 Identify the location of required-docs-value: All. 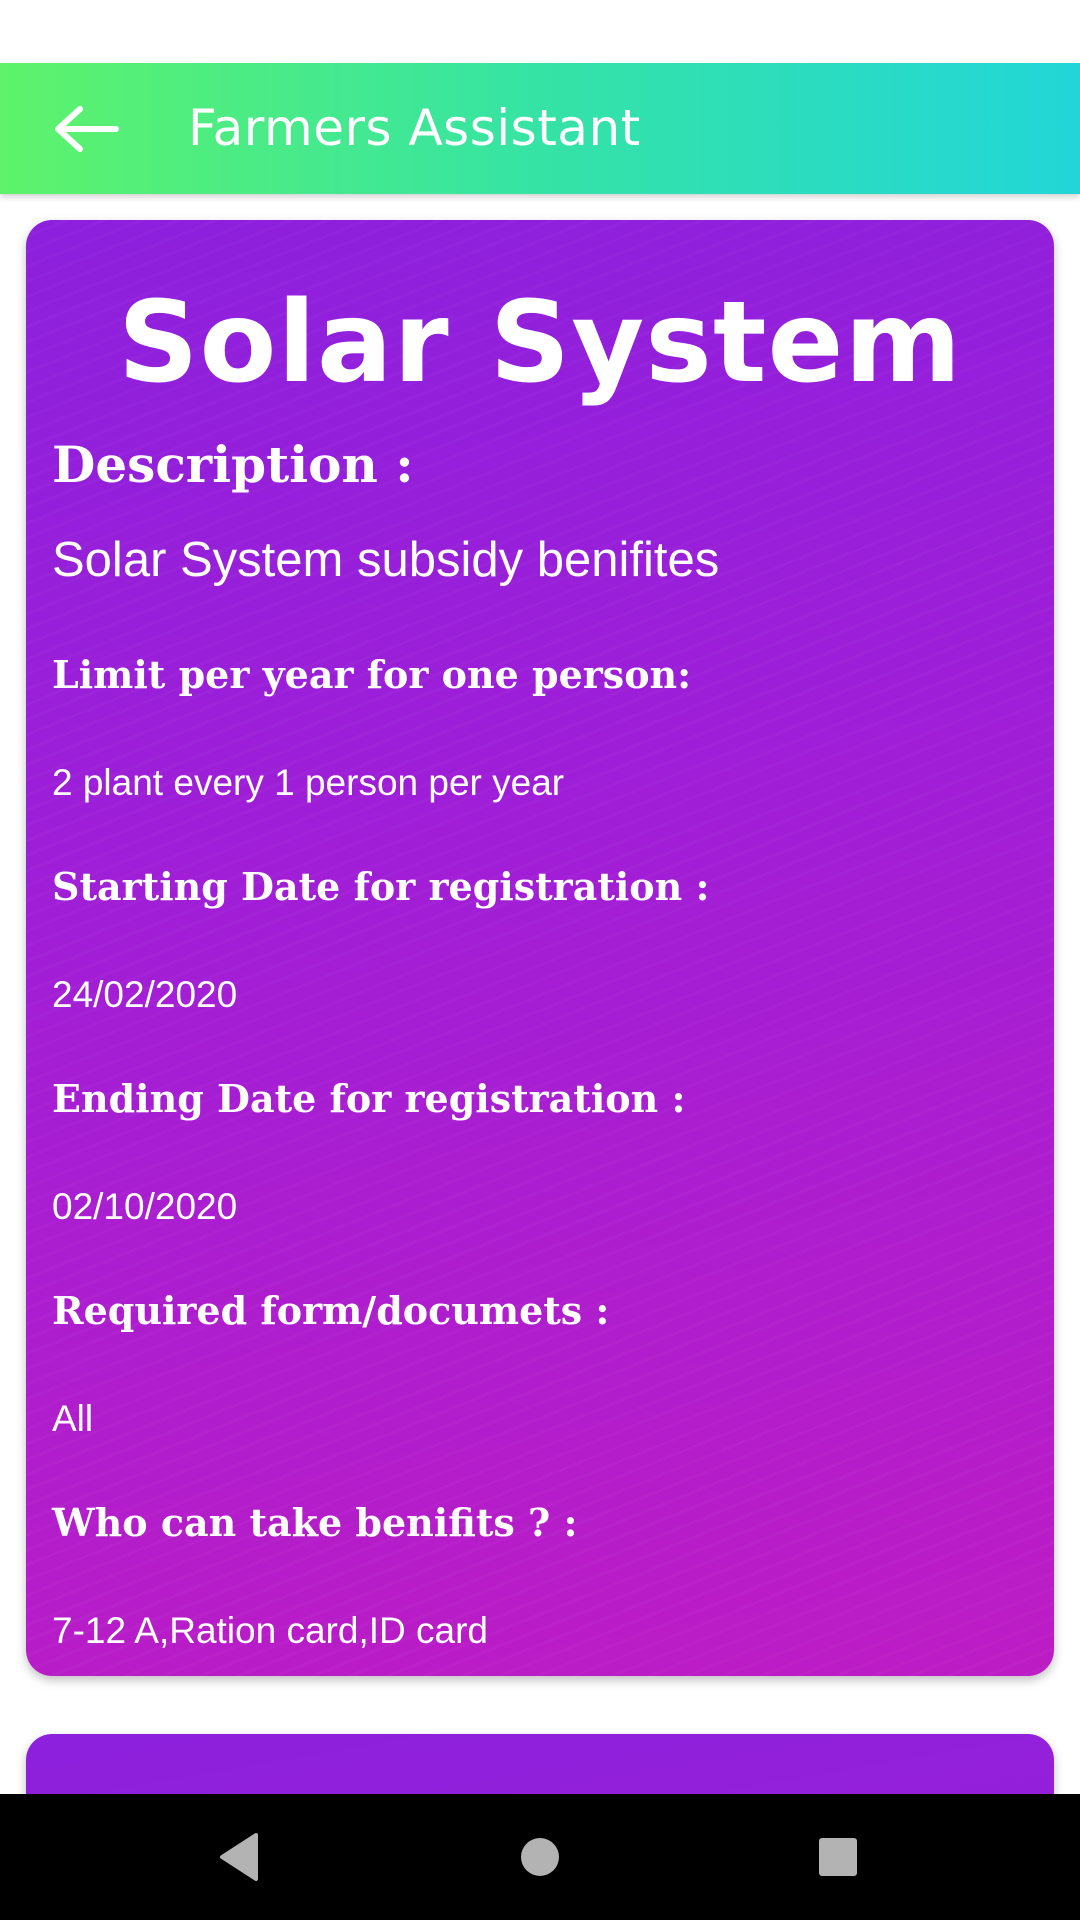
(73, 1418).